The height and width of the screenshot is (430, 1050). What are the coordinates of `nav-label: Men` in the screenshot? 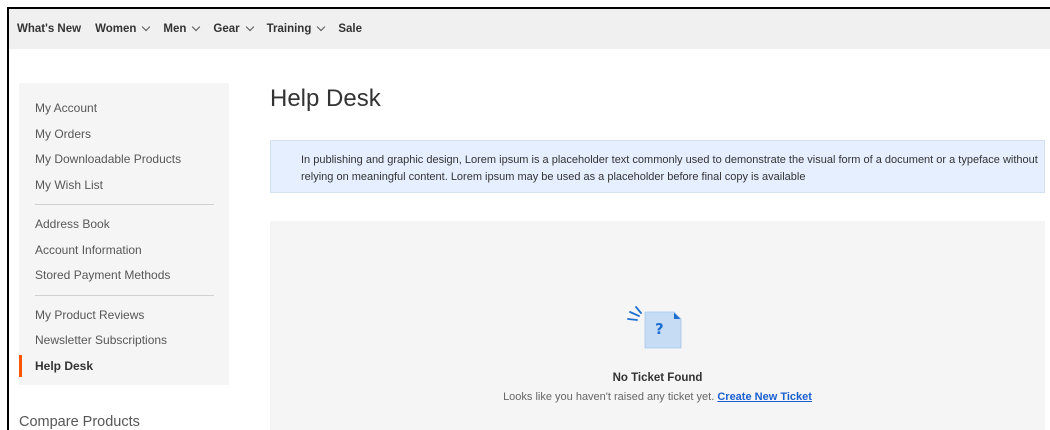 It's located at (175, 29).